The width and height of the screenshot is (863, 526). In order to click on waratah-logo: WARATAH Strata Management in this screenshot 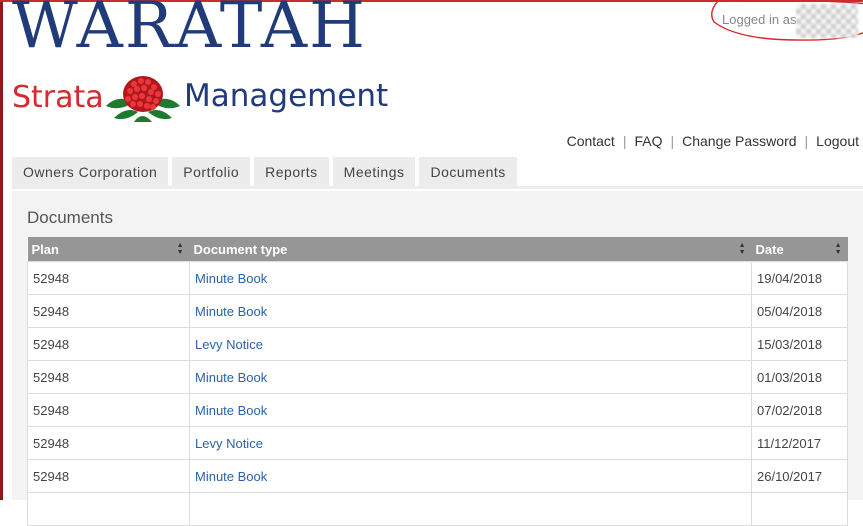, I will do `click(207, 62)`.